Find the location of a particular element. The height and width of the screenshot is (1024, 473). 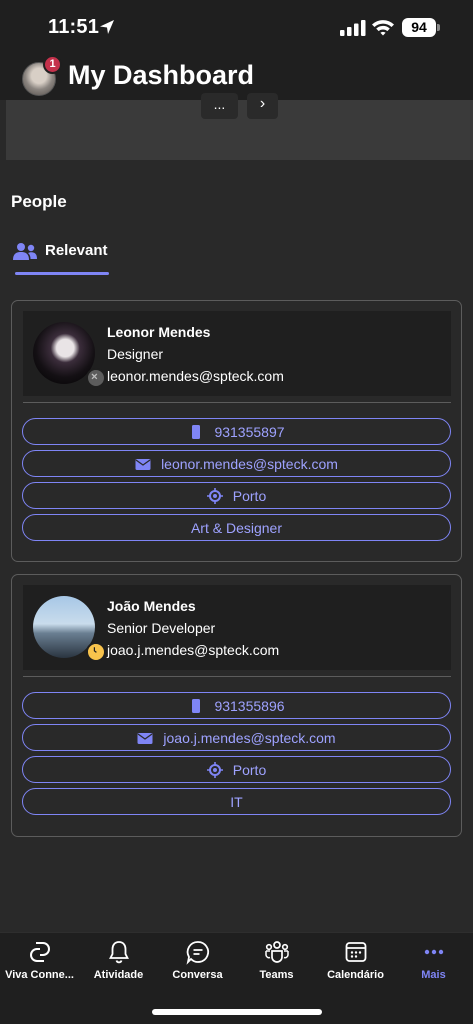

battery-indicator: 94 is located at coordinates (419, 27).